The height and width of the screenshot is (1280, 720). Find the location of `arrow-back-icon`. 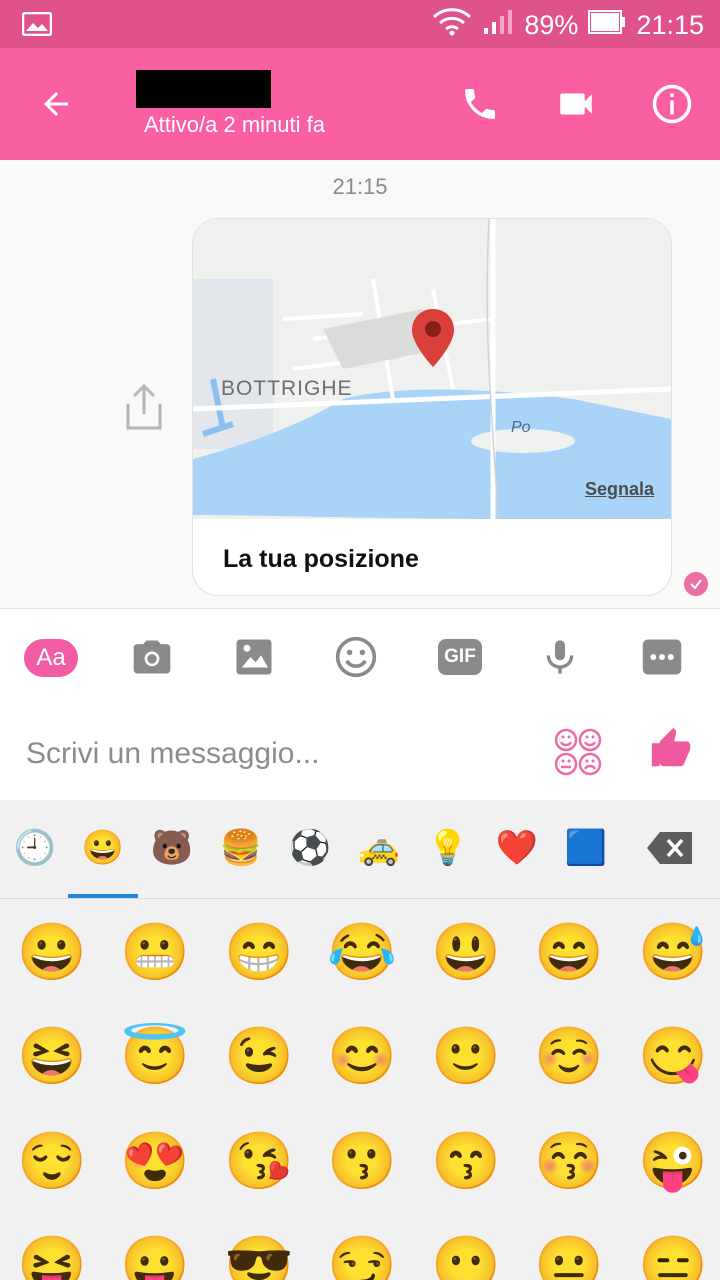

arrow-back-icon is located at coordinates (56, 104).